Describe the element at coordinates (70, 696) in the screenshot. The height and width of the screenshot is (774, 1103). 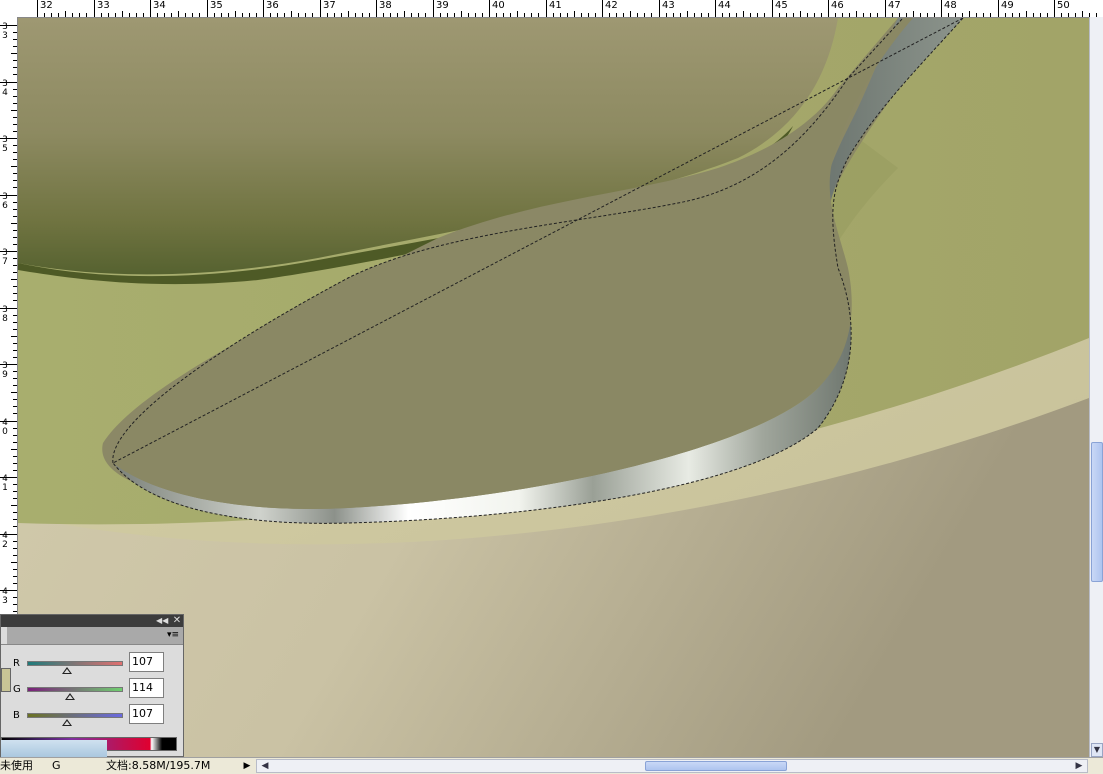
I see `slider-thumb-g` at that location.